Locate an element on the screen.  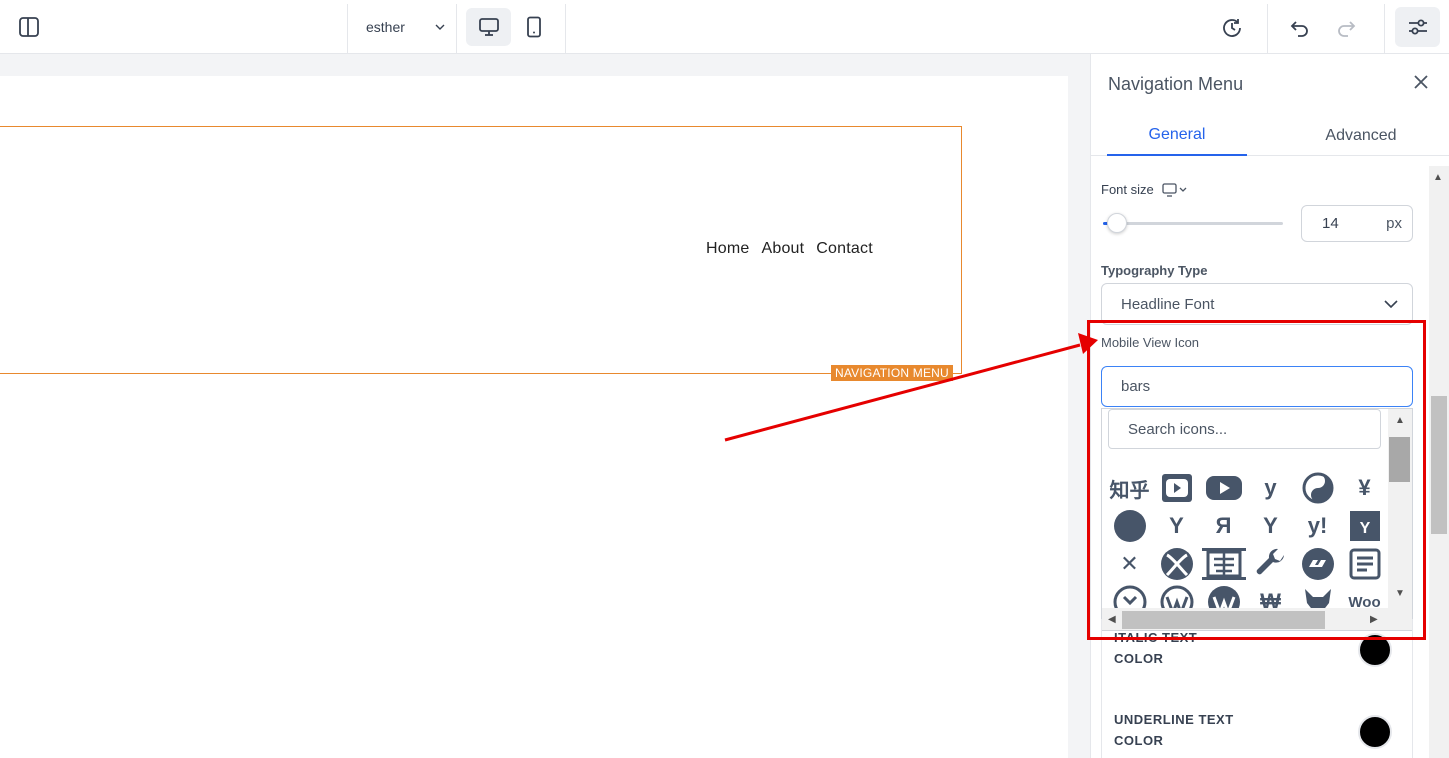
font-size-label: Font size is located at coordinates (1144, 189).